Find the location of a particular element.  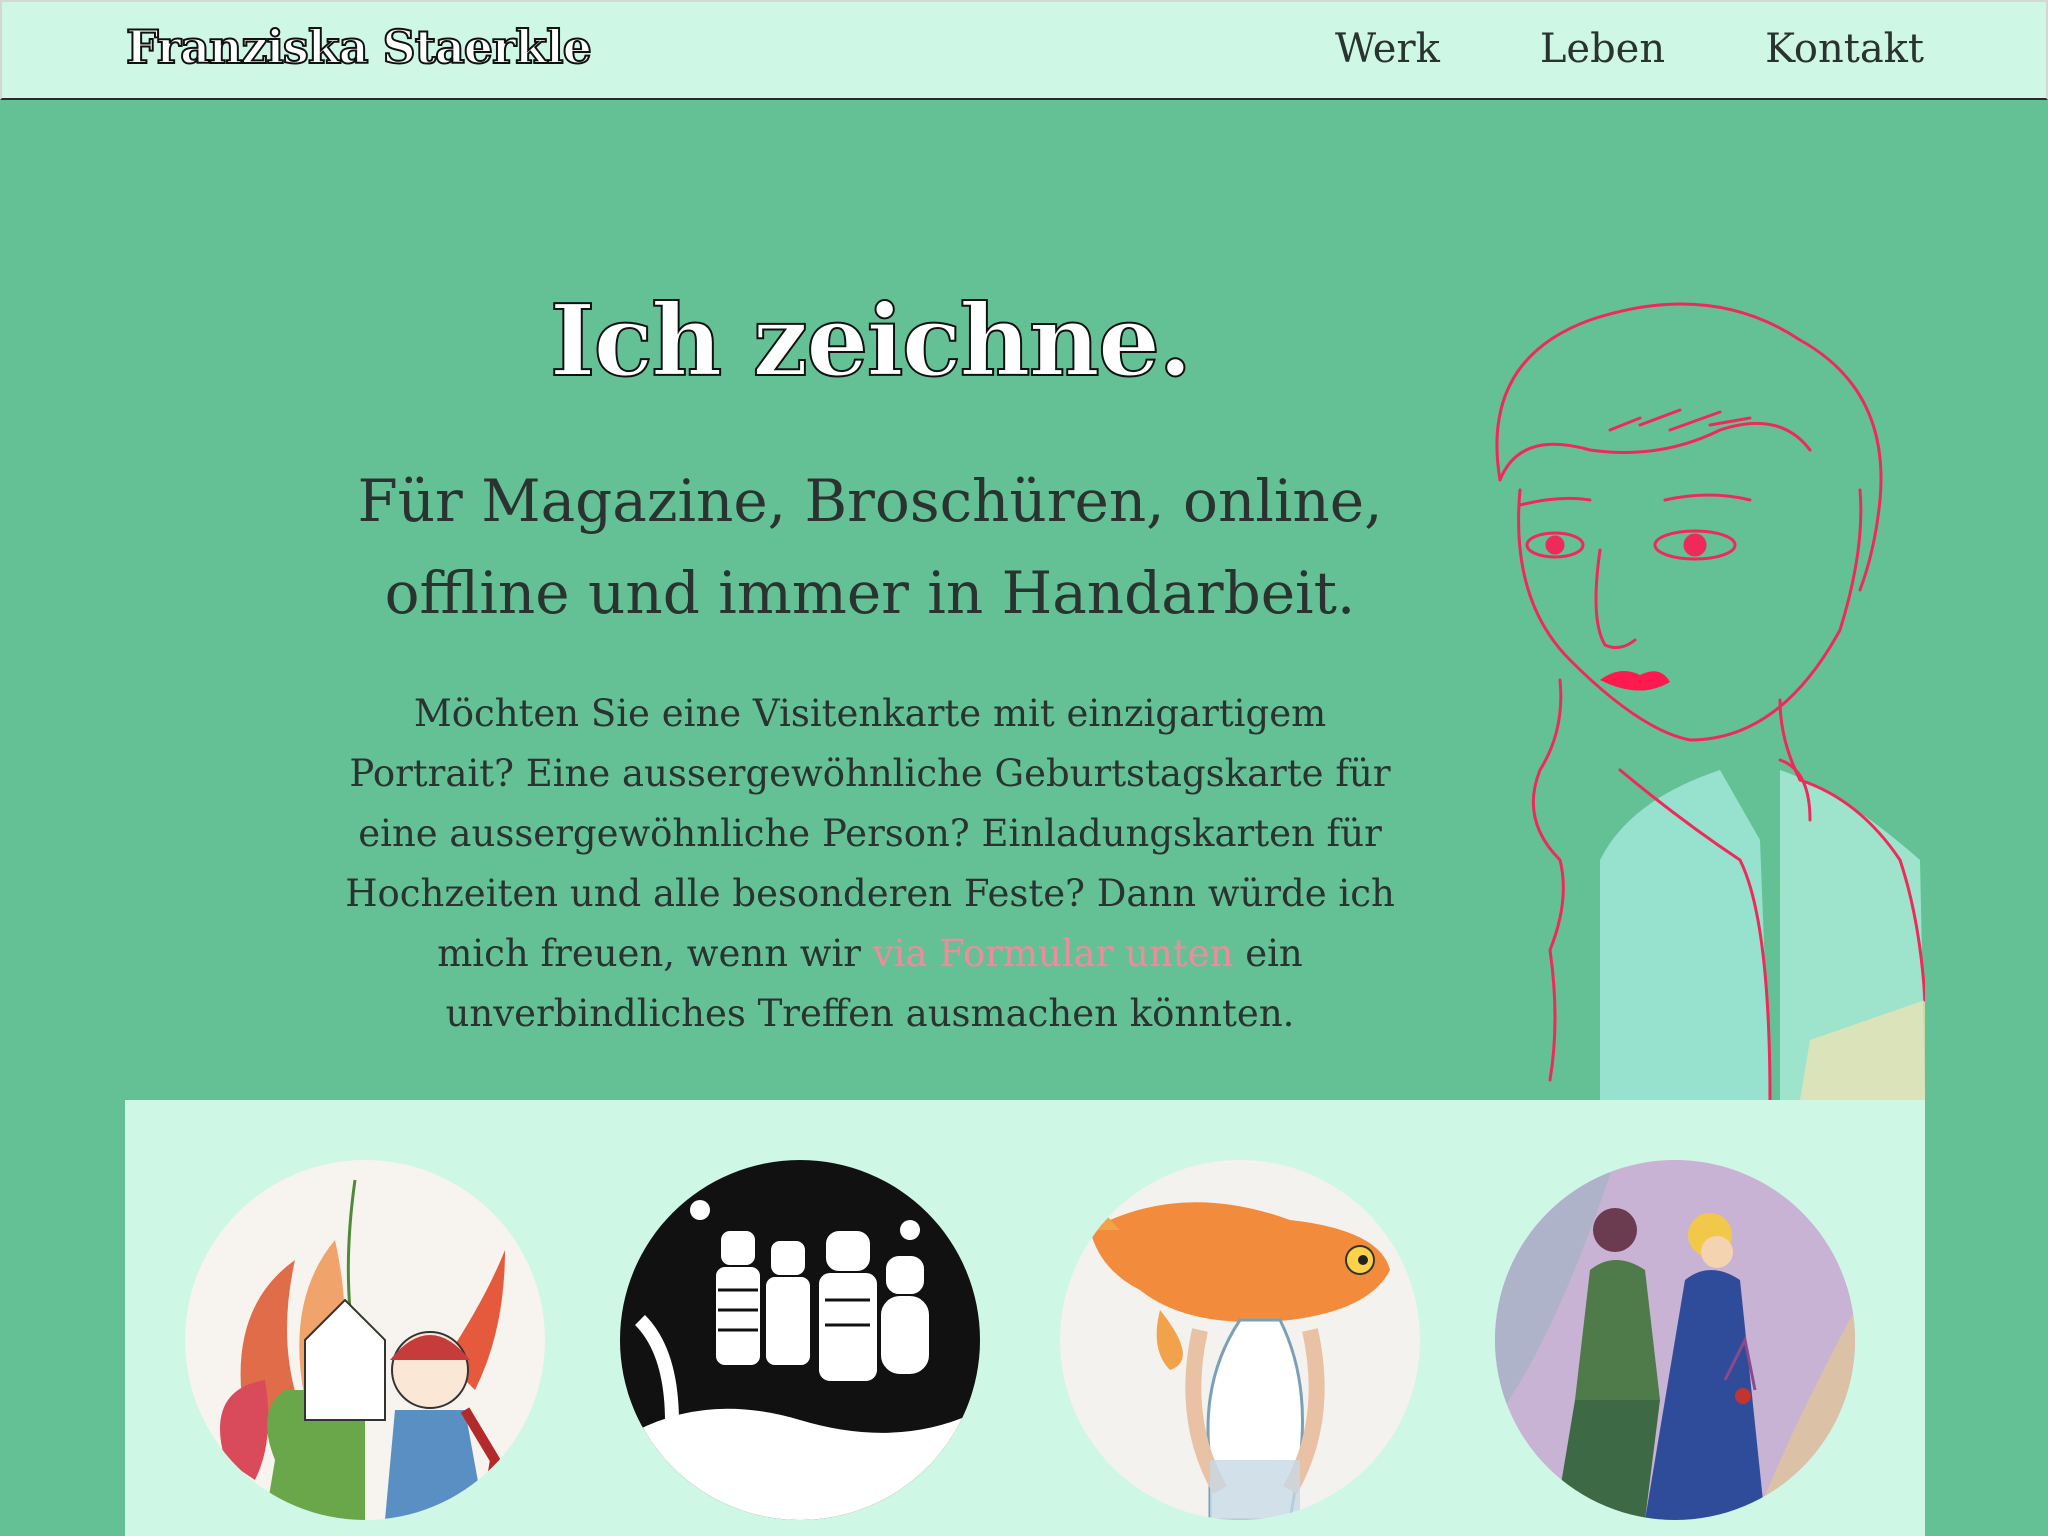

nav-item-kontakt: Kontakt is located at coordinates (1844, 49).